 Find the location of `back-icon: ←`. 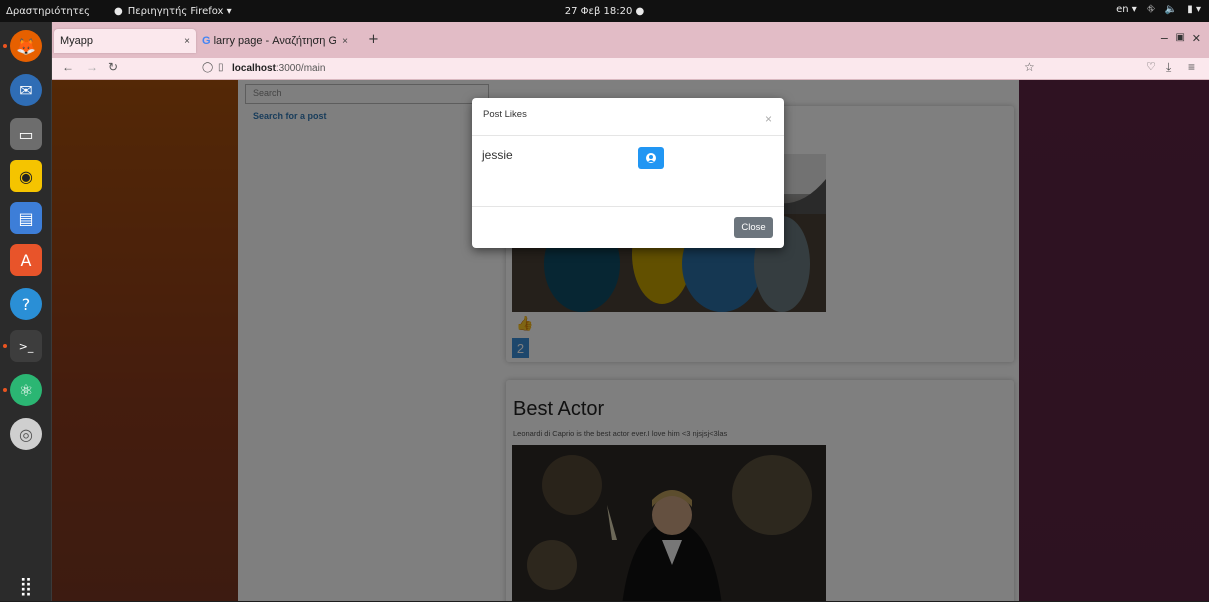

back-icon: ← is located at coordinates (68, 67).